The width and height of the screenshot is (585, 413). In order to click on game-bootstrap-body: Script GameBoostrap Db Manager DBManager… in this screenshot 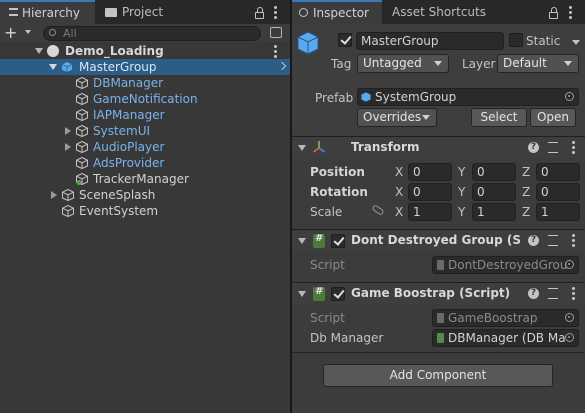, I will do `click(438, 328)`.